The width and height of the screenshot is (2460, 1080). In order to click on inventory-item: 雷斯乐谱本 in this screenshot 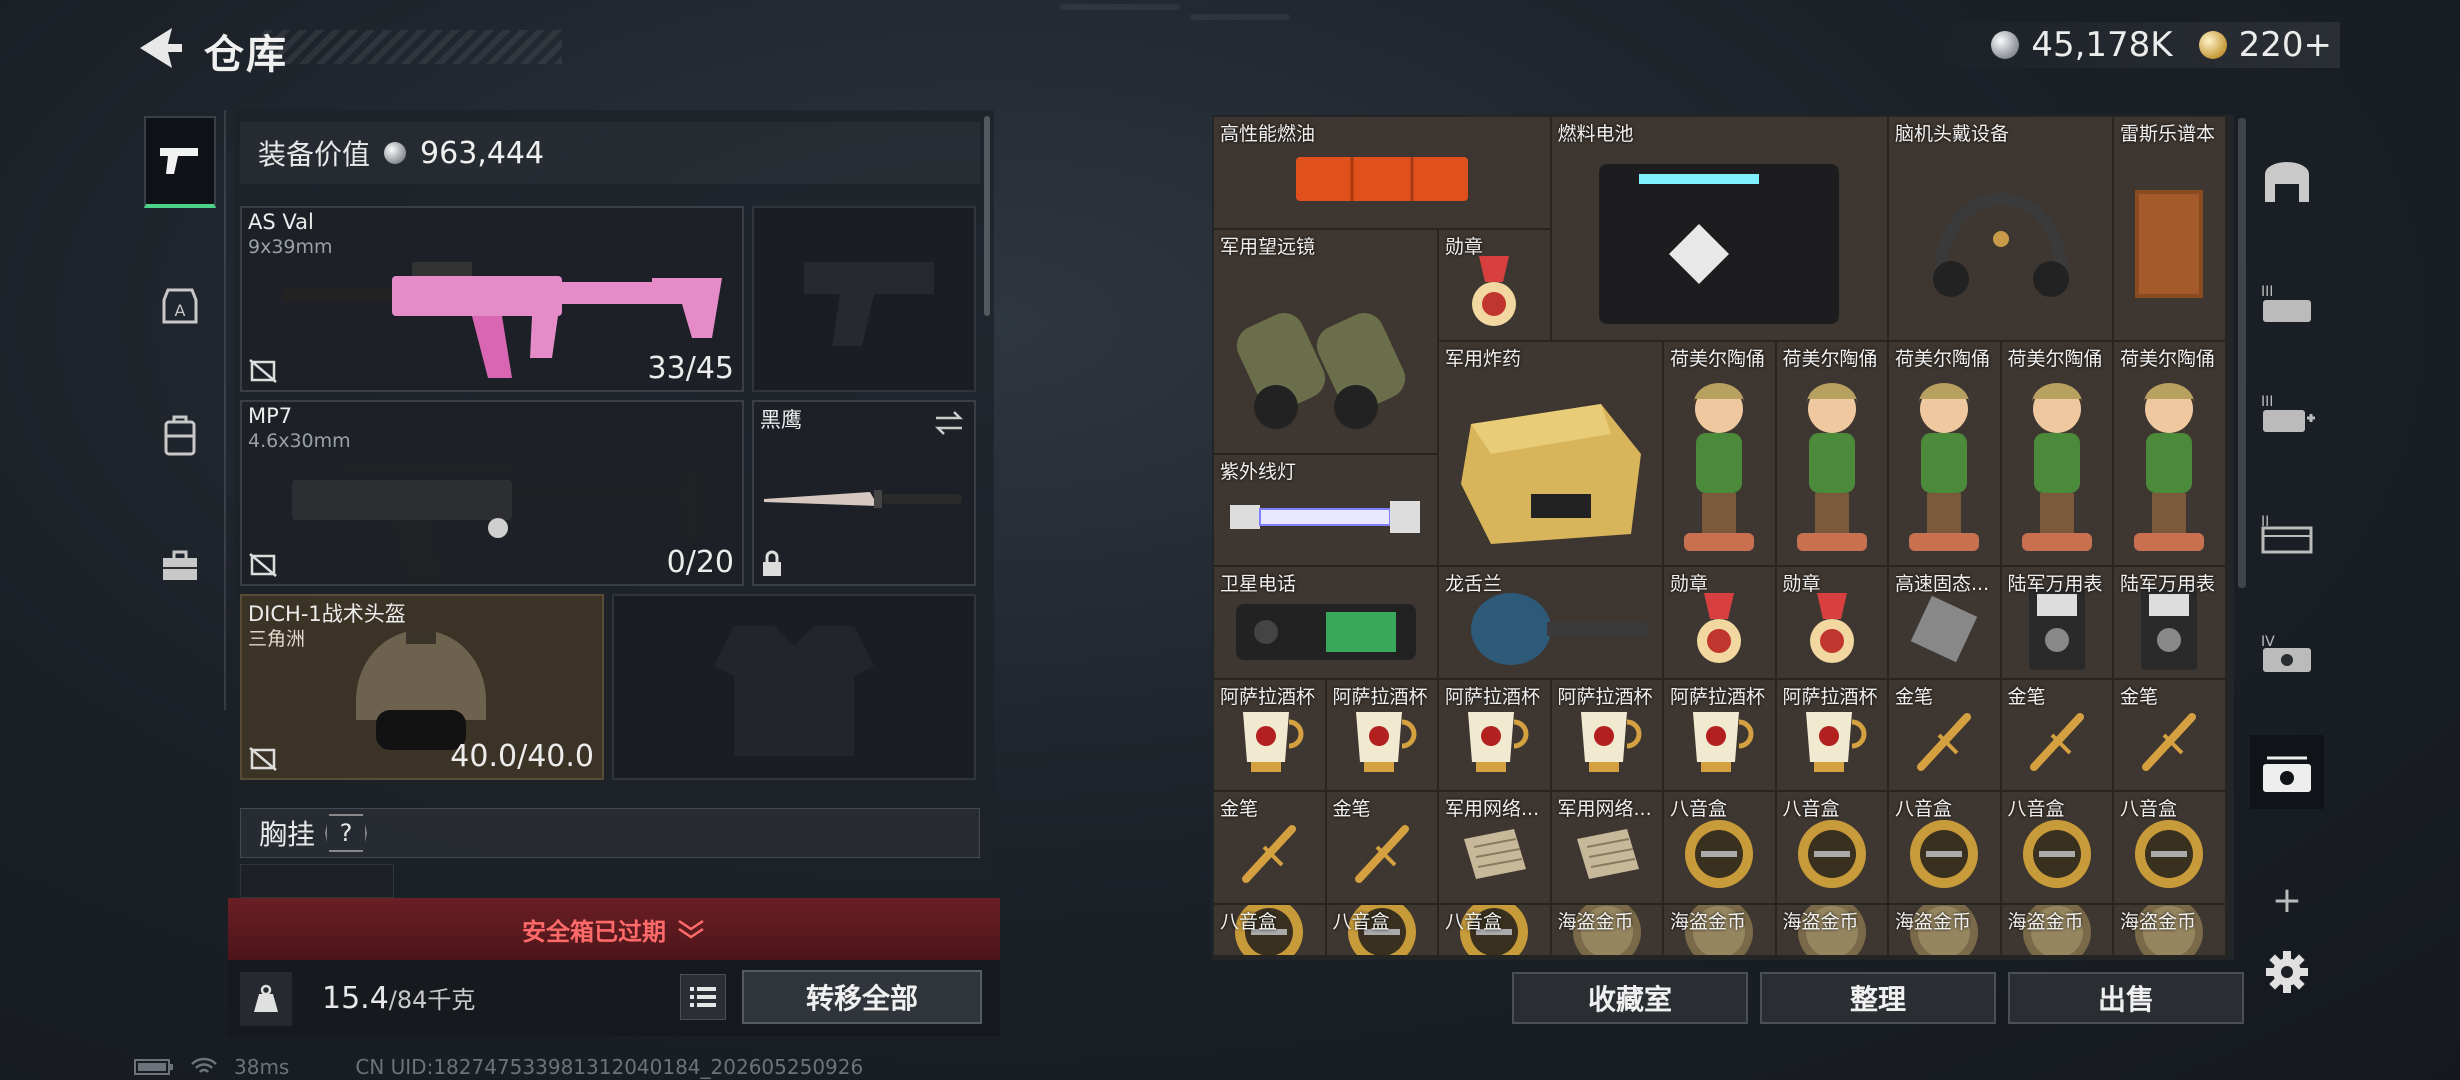, I will do `click(2170, 229)`.